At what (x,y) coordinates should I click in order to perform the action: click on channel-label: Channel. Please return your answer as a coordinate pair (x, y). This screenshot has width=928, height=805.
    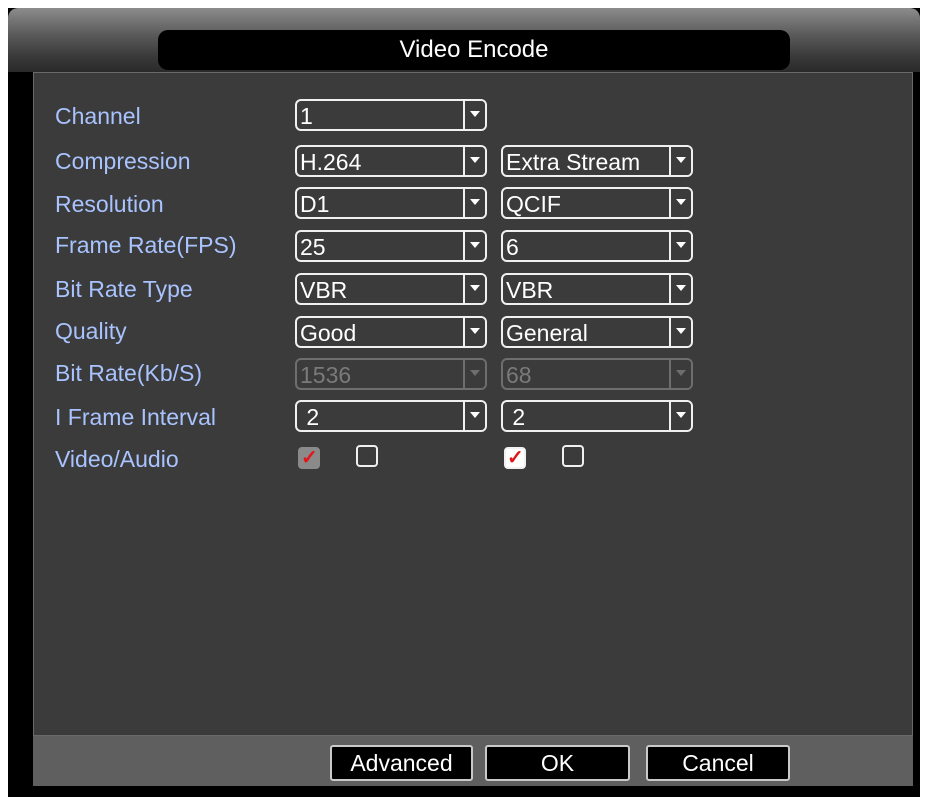
    Looking at the image, I should click on (98, 116).